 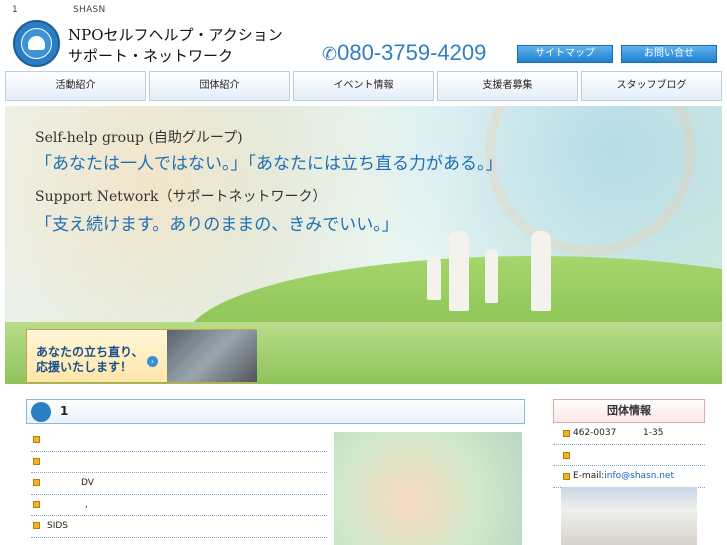 I want to click on list-item: DV, so click(x=179, y=484).